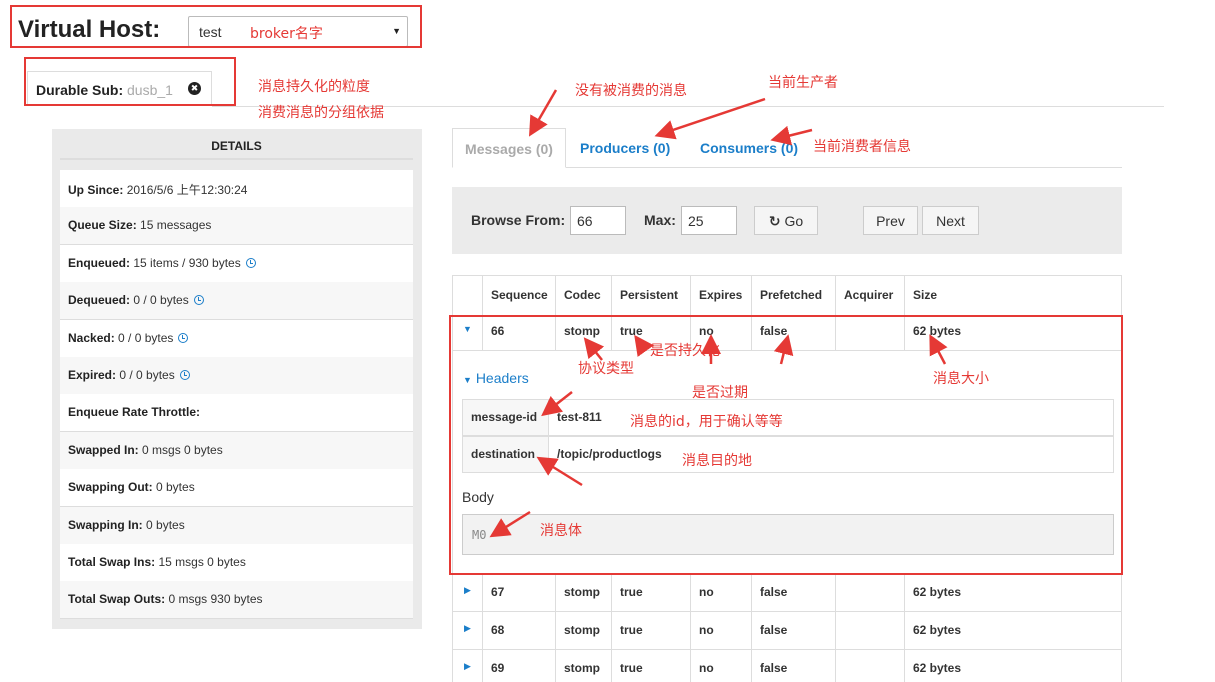  Describe the element at coordinates (783, 349) in the screenshot. I see `arrow-prefetched` at that location.